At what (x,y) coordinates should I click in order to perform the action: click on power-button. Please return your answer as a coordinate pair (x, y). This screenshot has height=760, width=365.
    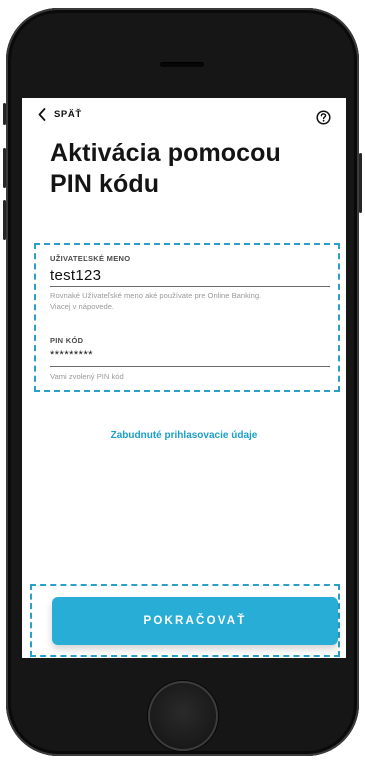
    Looking at the image, I should click on (360, 183).